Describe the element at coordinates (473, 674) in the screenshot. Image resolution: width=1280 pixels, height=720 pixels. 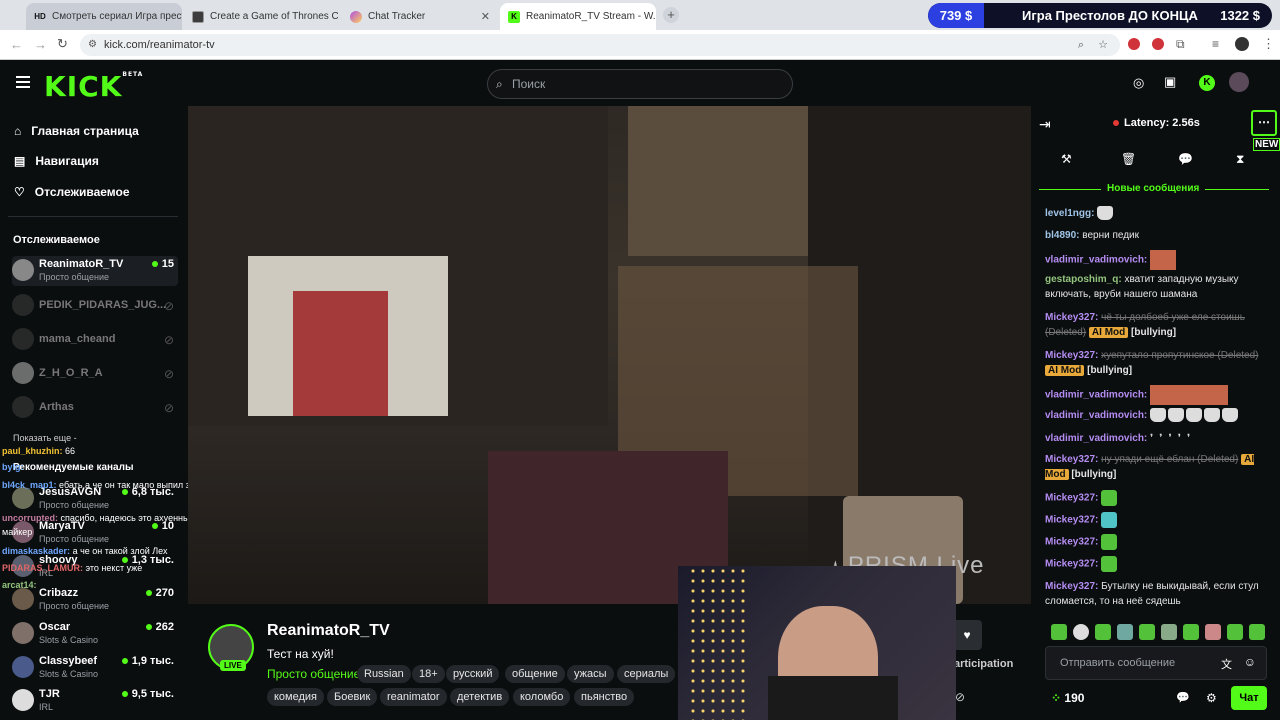
I see `tag: русский` at that location.